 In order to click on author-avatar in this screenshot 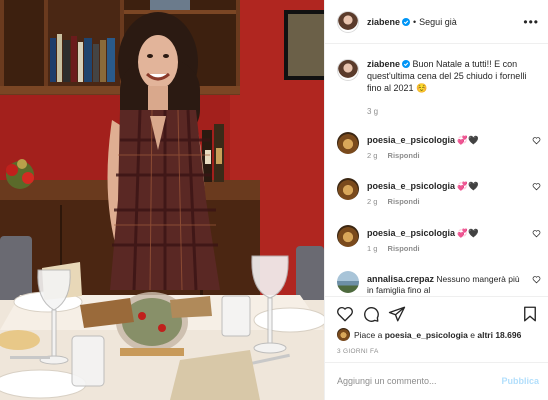, I will do `click(348, 21)`.